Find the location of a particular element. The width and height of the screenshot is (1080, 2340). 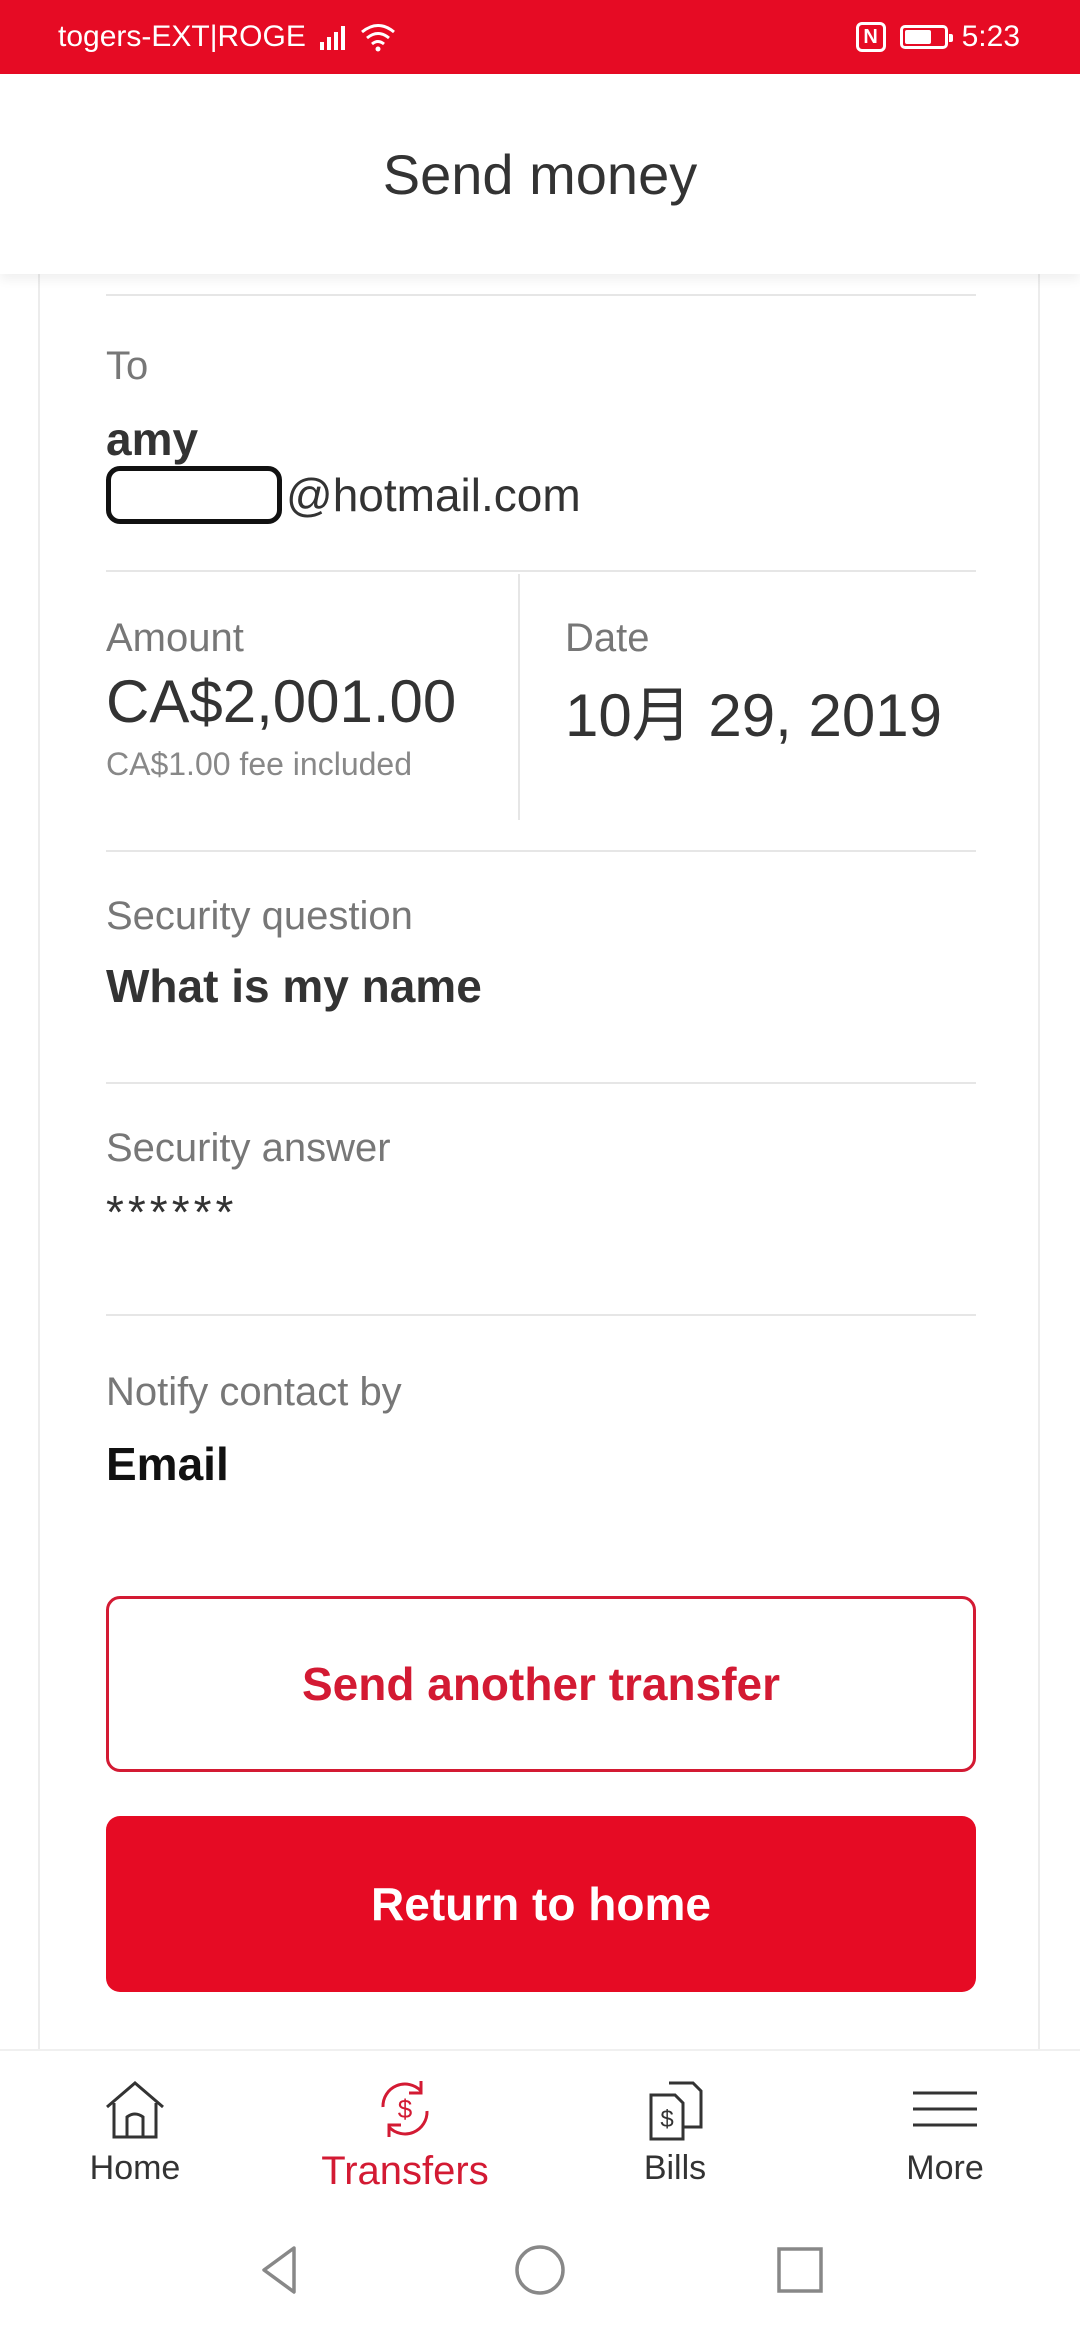

bottom-nav: Home $ Transfers $ Bills More is located at coordinates (540, 2124).